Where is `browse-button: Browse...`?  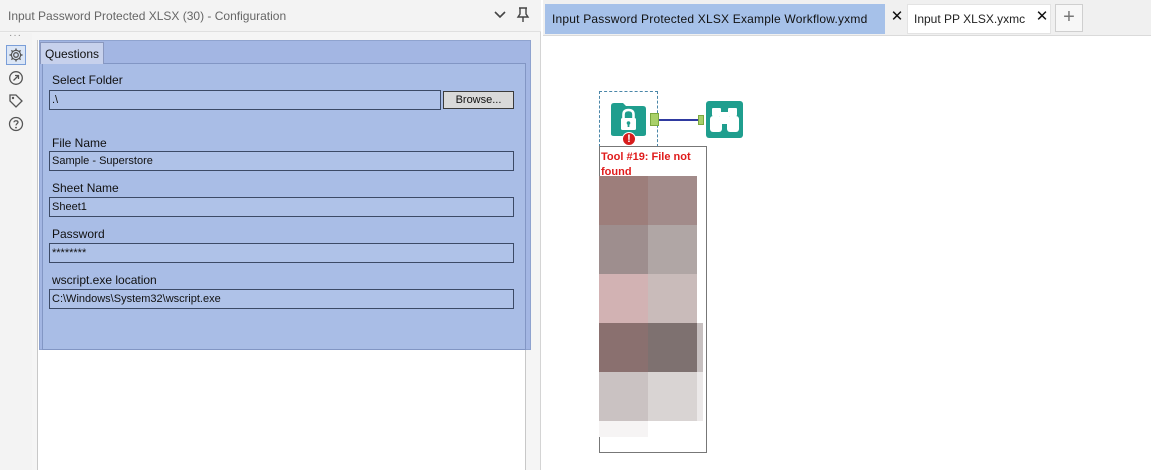 browse-button: Browse... is located at coordinates (478, 100).